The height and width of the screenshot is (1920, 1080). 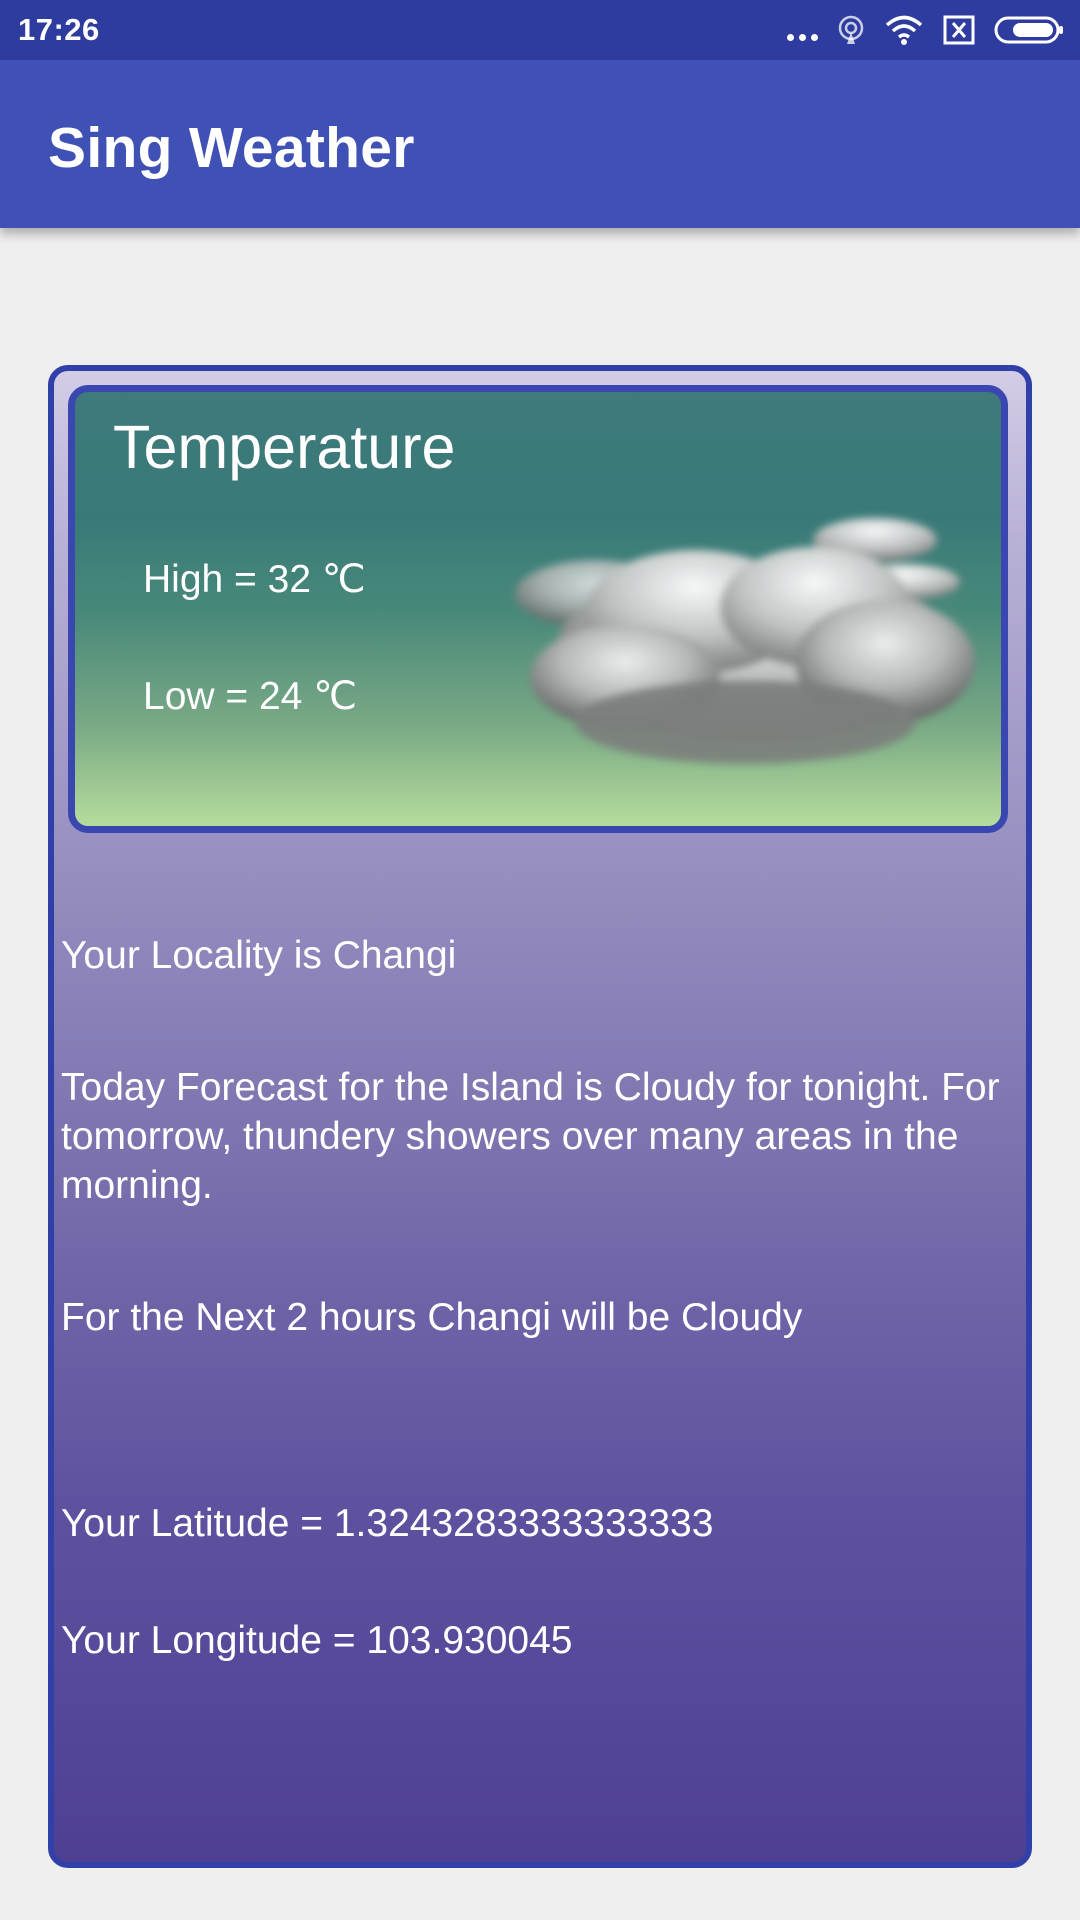 What do you see at coordinates (851, 29) in the screenshot?
I see `hotspot-icon` at bounding box center [851, 29].